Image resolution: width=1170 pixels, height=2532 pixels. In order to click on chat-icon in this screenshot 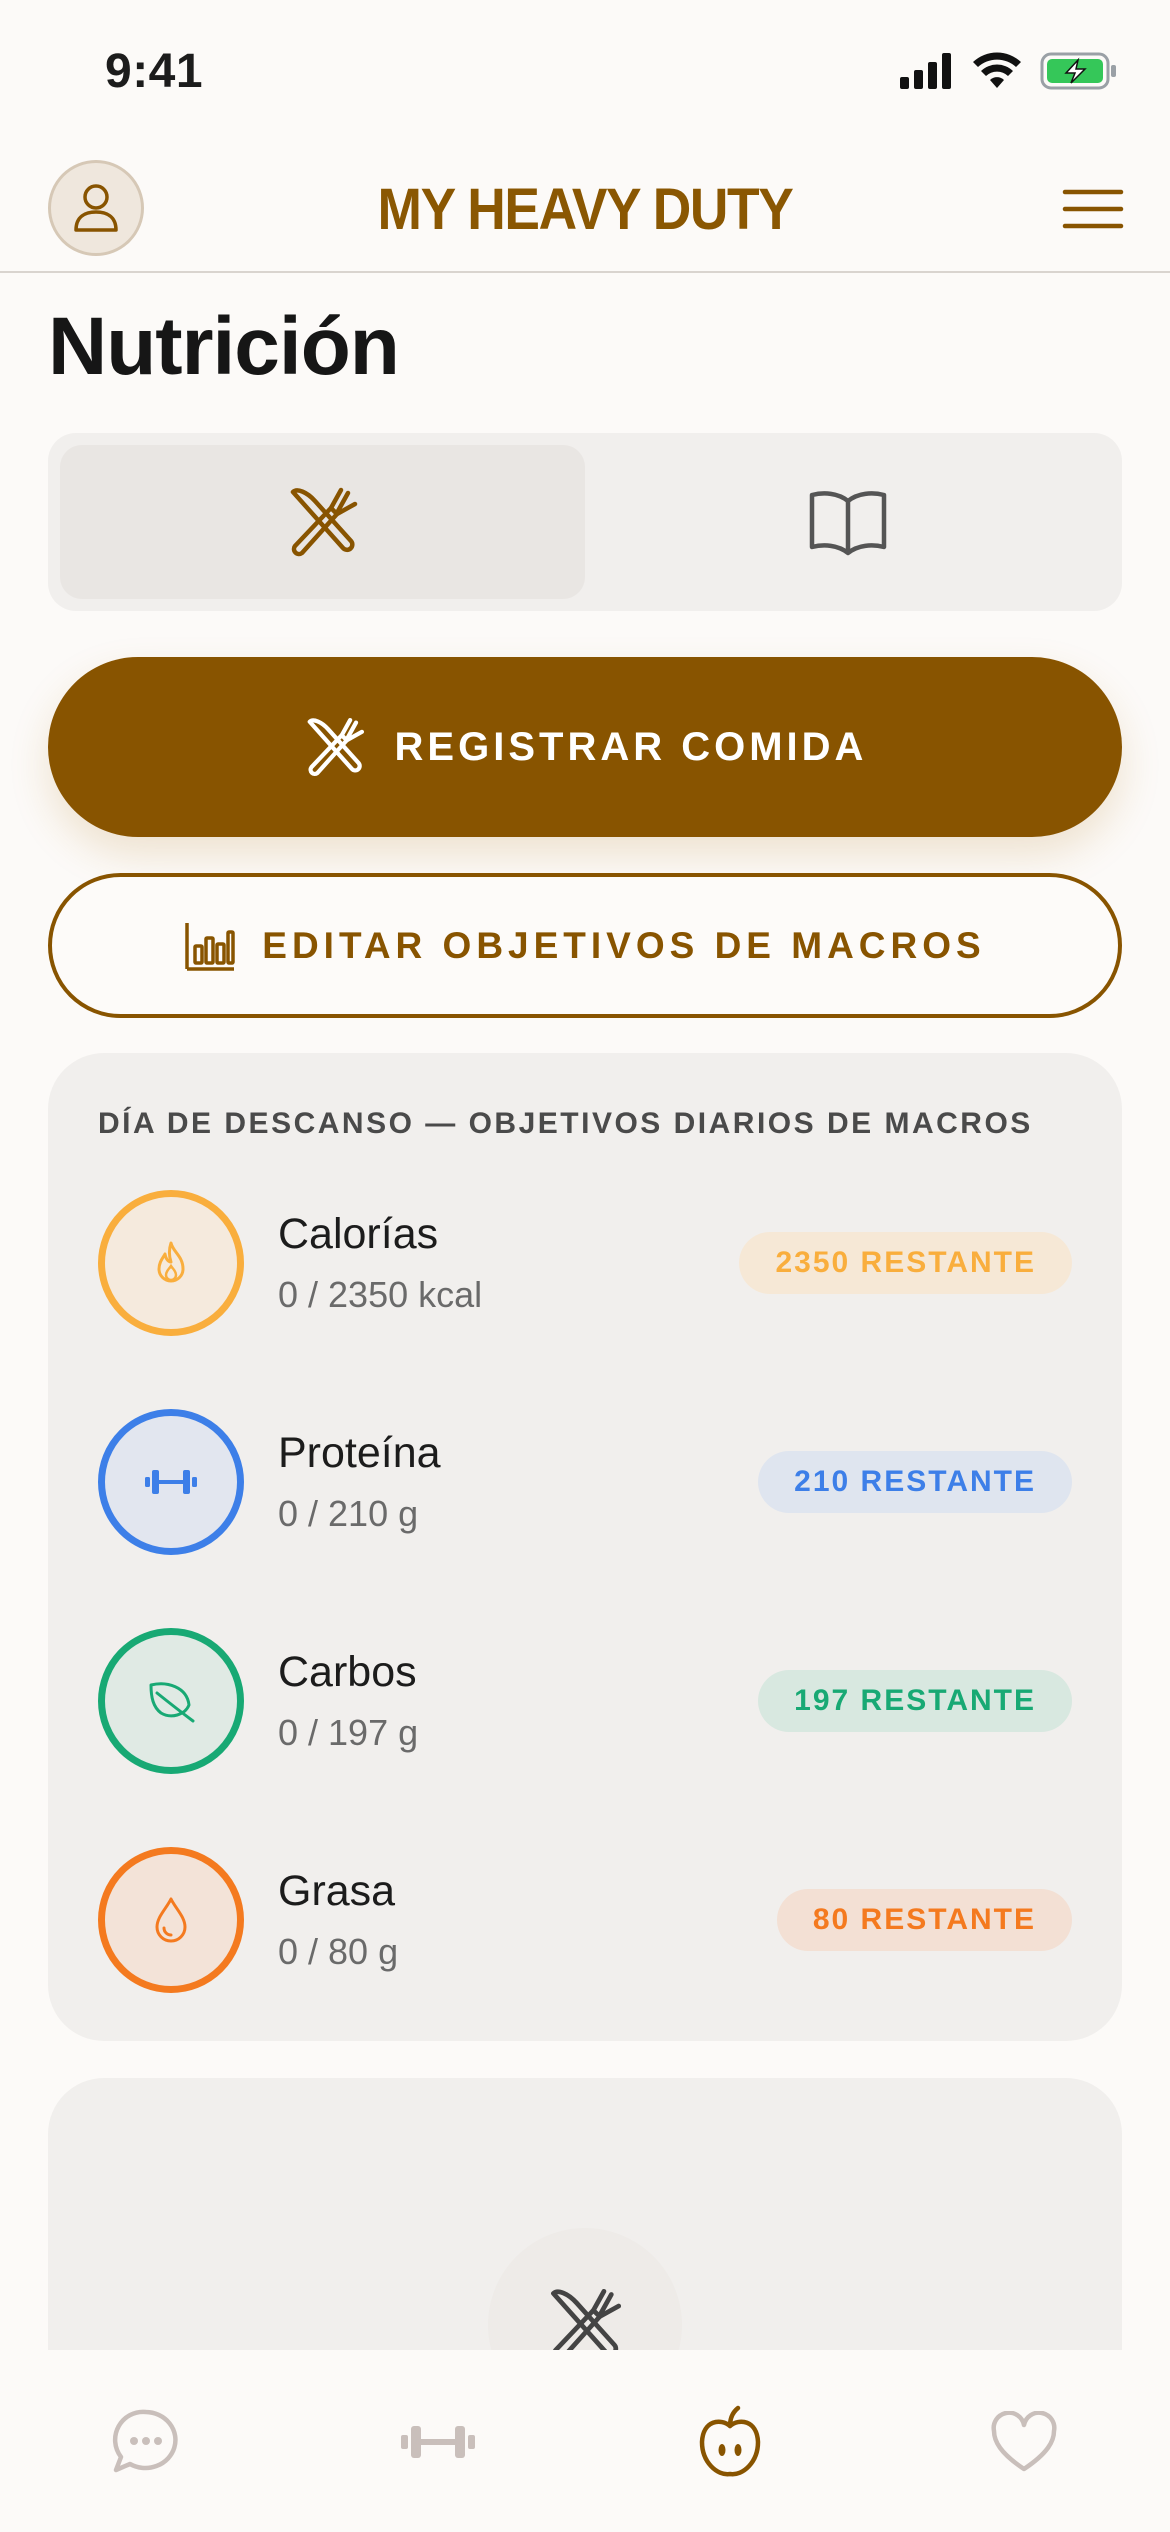, I will do `click(145, 2441)`.